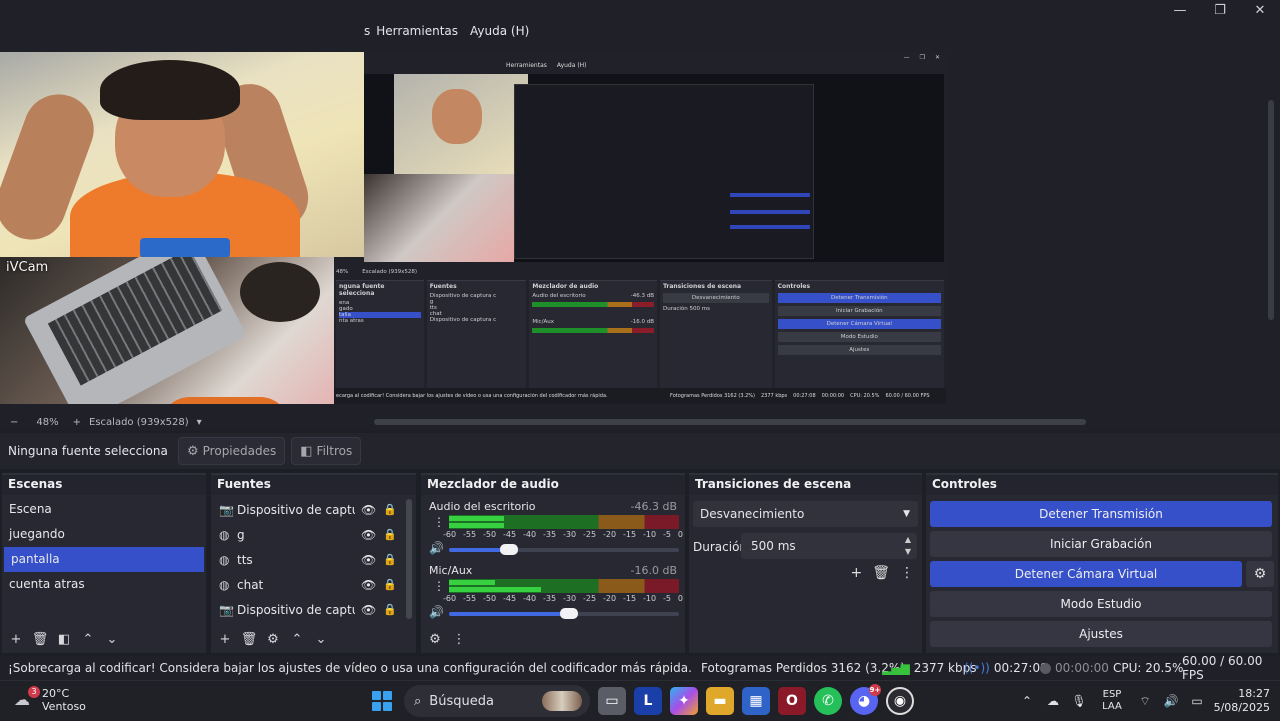  What do you see at coordinates (382, 701) in the screenshot?
I see `windows-start-icon` at bounding box center [382, 701].